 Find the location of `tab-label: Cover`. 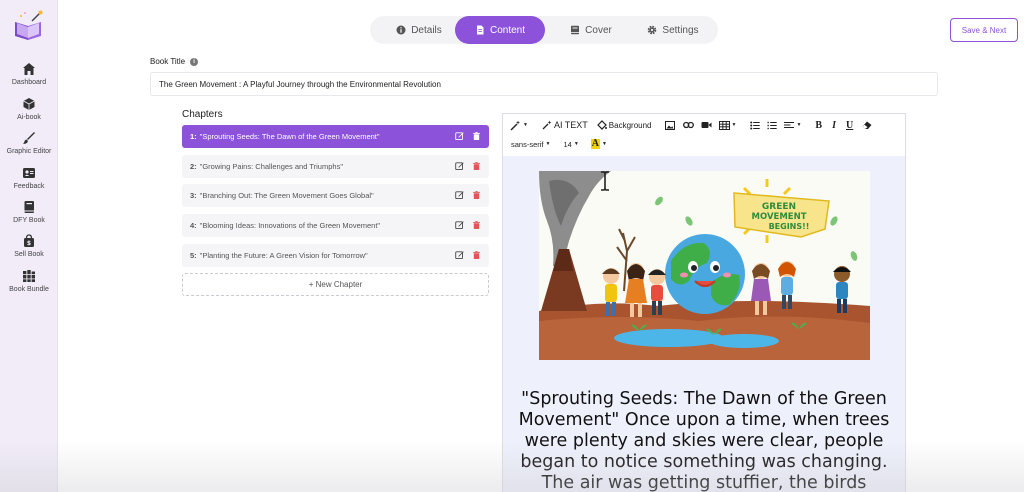

tab-label: Cover is located at coordinates (598, 30).